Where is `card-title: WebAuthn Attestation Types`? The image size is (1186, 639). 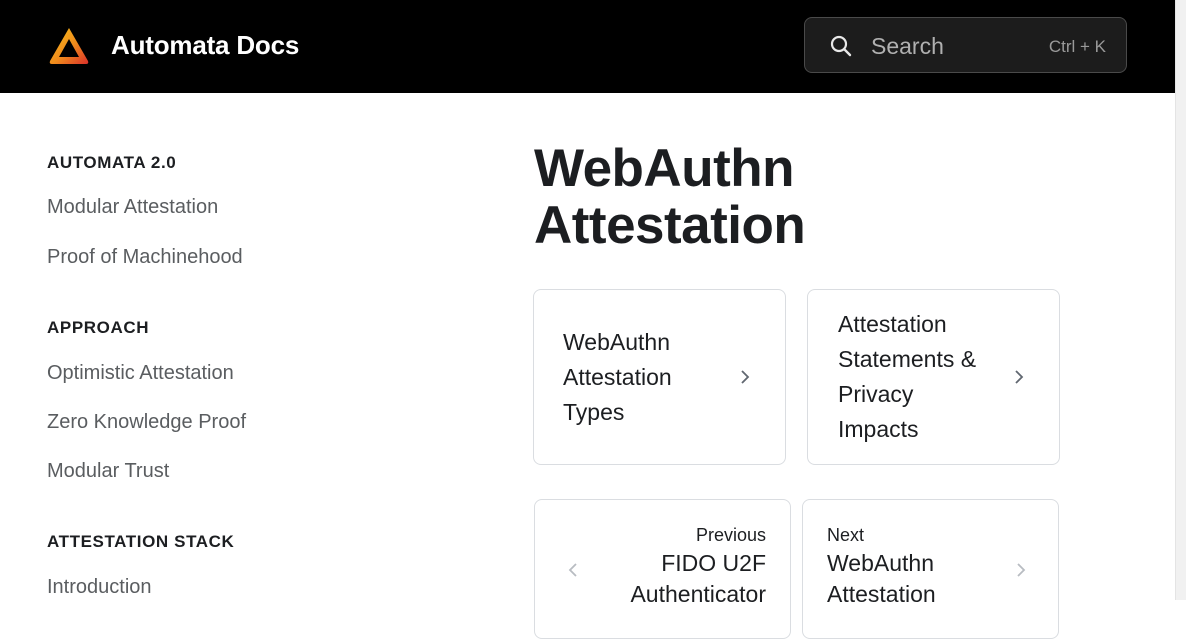
card-title: WebAuthn Attestation Types is located at coordinates (617, 377).